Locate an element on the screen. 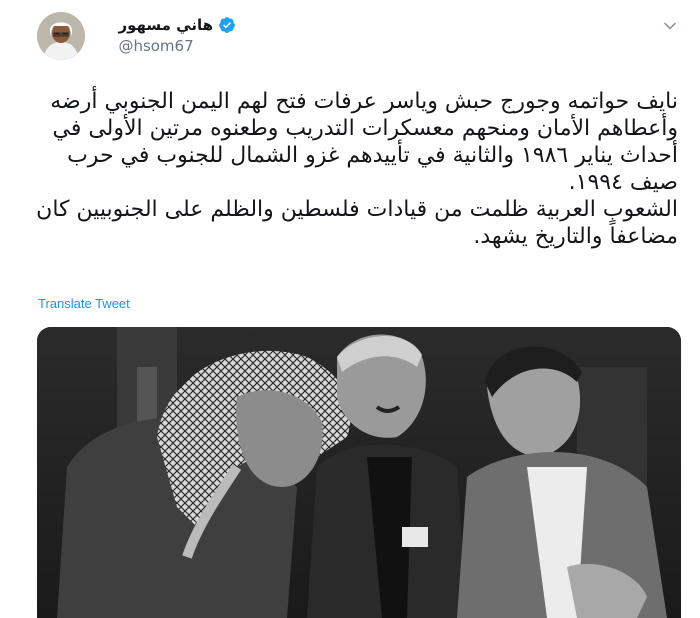 This screenshot has width=700, height=618. chevron-down-icon is located at coordinates (670, 26).